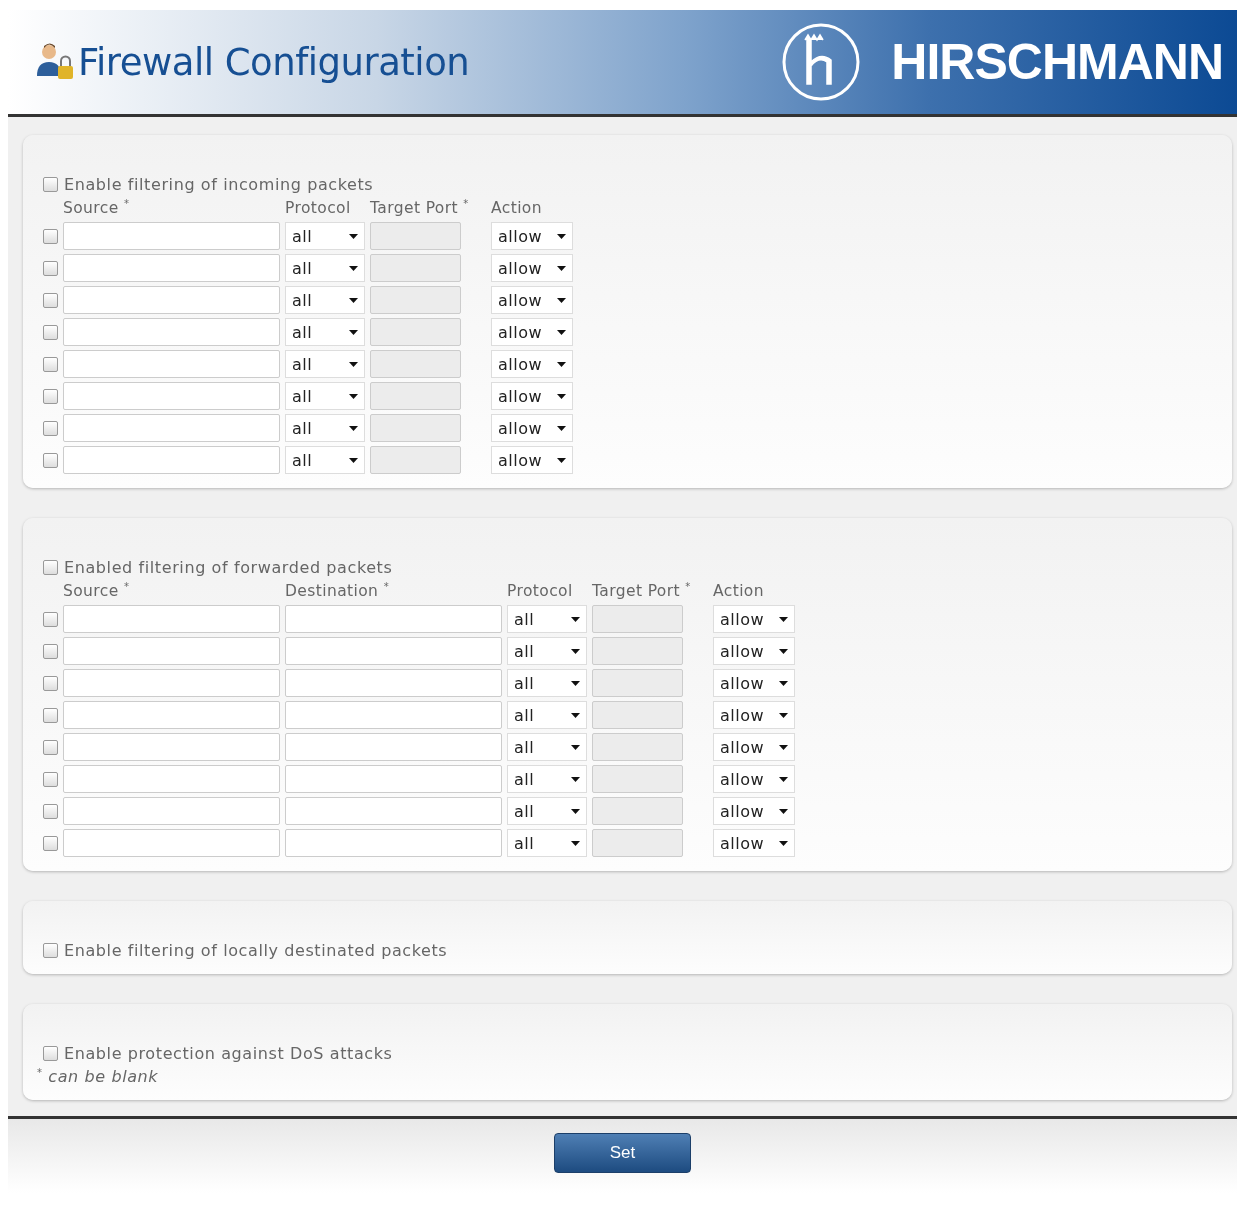 The image size is (1237, 1226). Describe the element at coordinates (256, 950) in the screenshot. I see `checkbox-label: Enable filtering of locally destinated packets` at that location.